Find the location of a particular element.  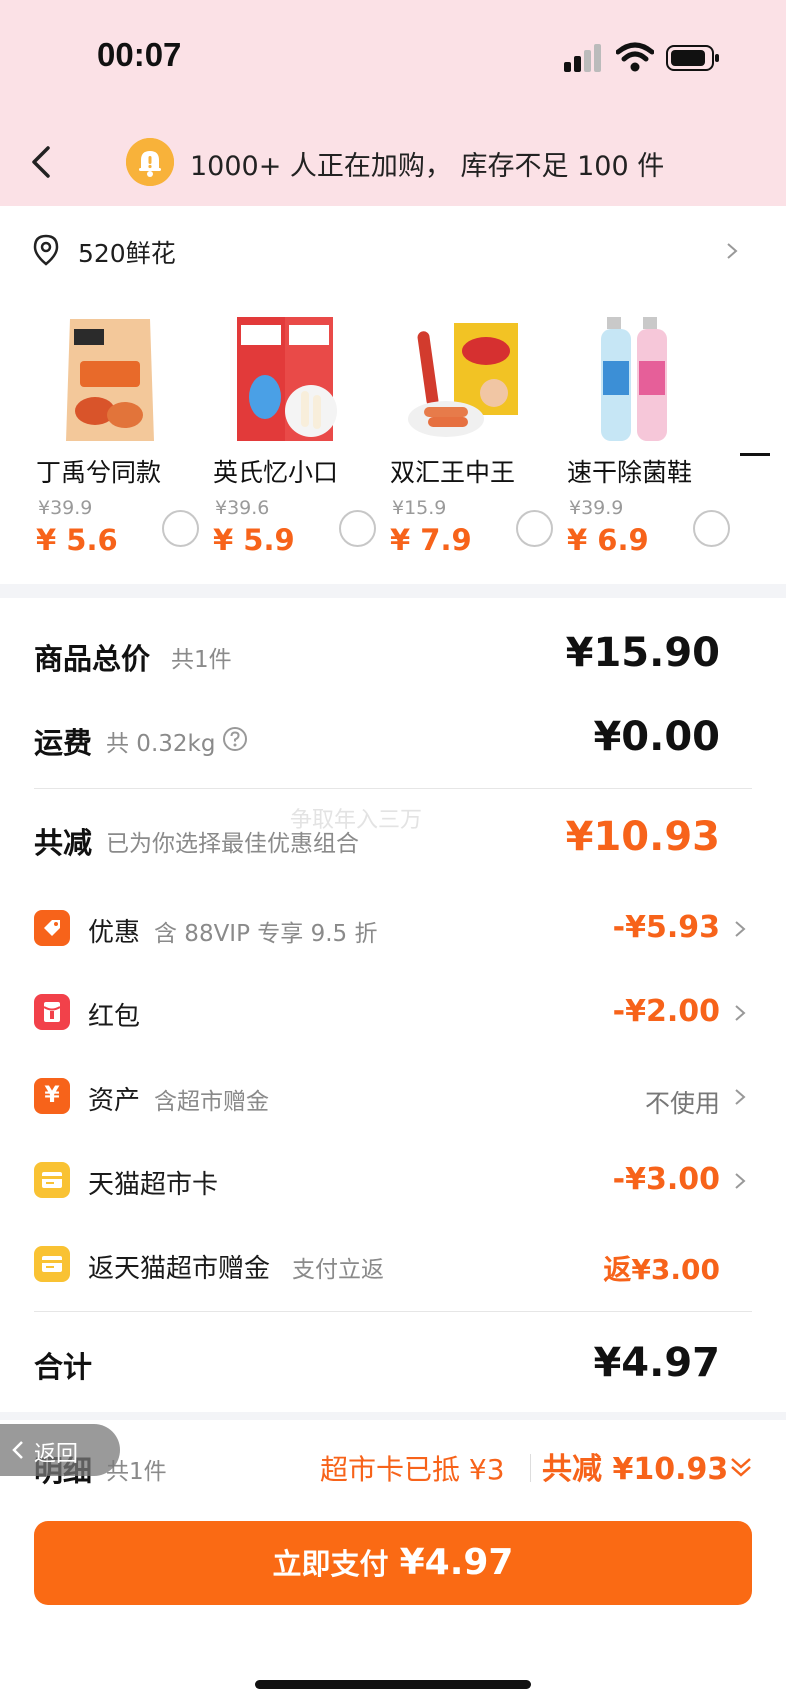

shipping-amount: ¥0.00 is located at coordinates (656, 737).